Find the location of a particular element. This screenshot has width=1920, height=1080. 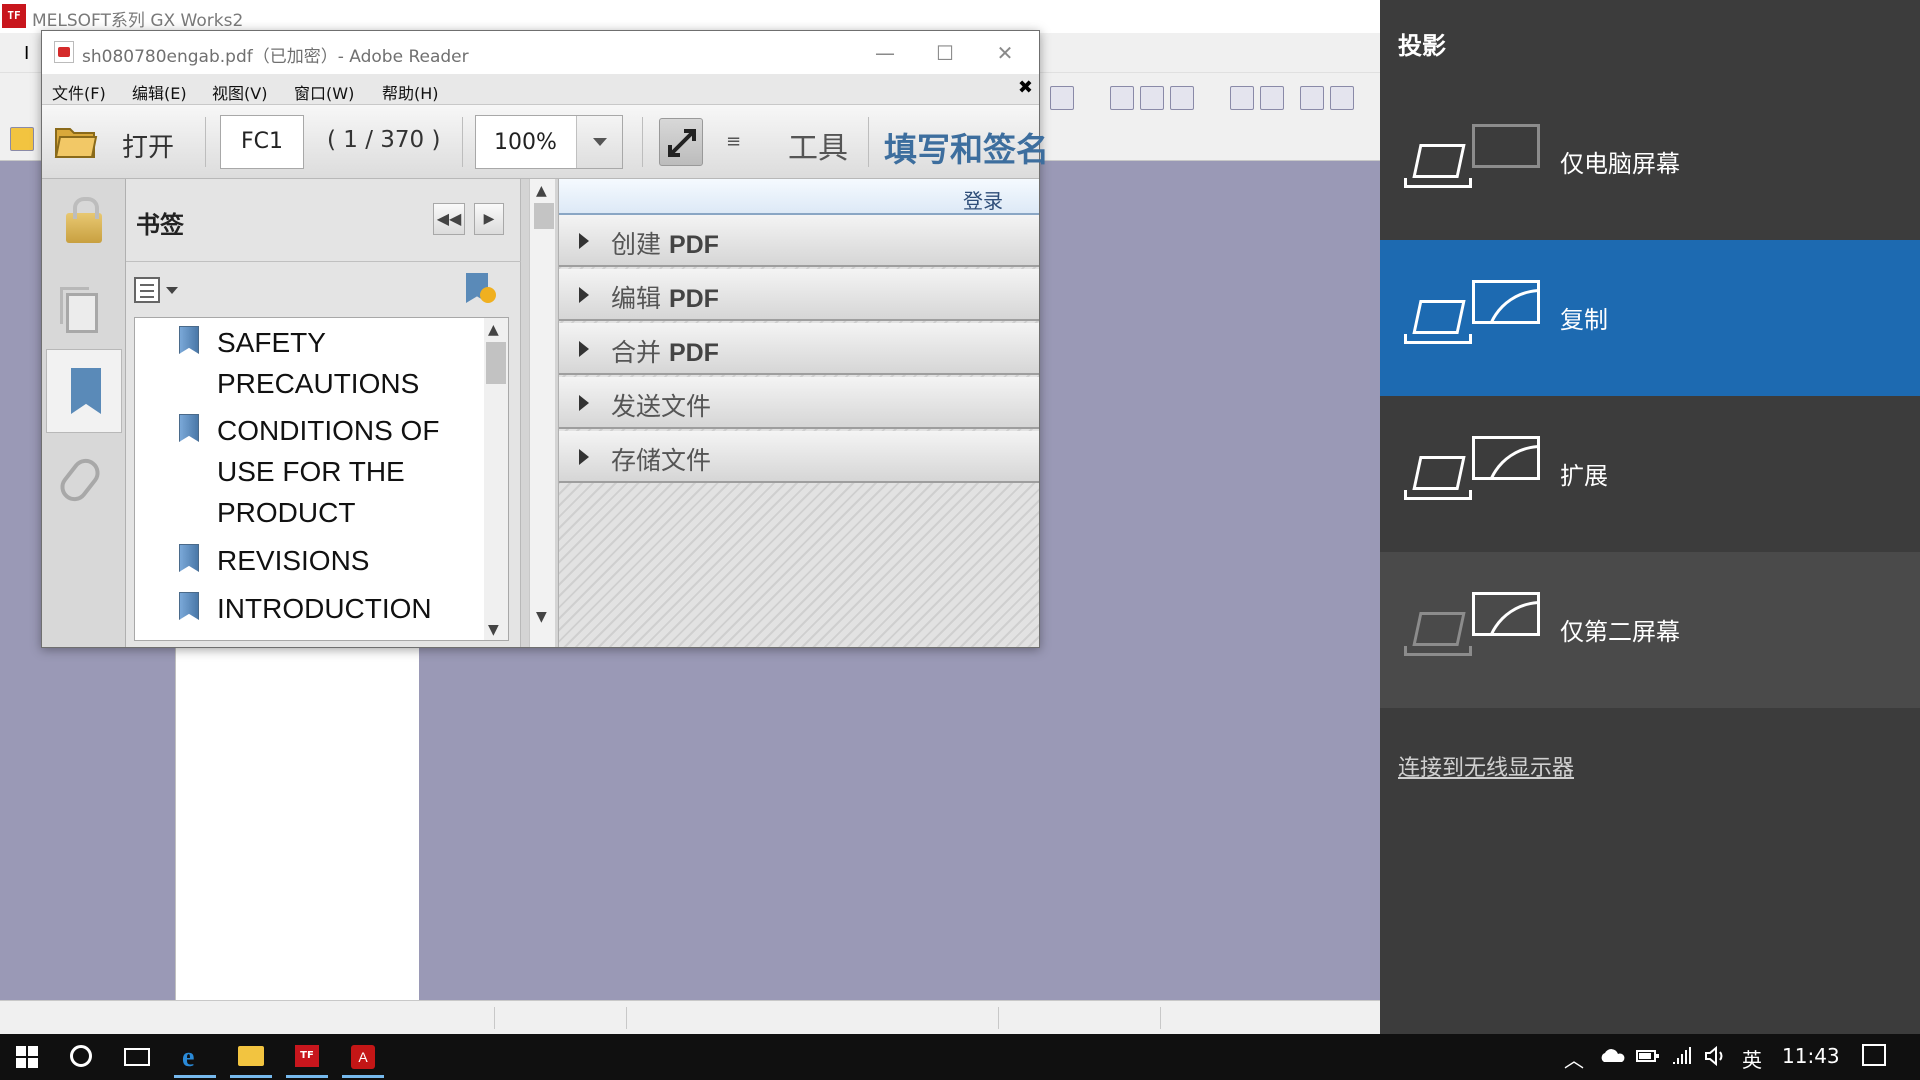

send-file-row: 发送文件 is located at coordinates (799, 403).